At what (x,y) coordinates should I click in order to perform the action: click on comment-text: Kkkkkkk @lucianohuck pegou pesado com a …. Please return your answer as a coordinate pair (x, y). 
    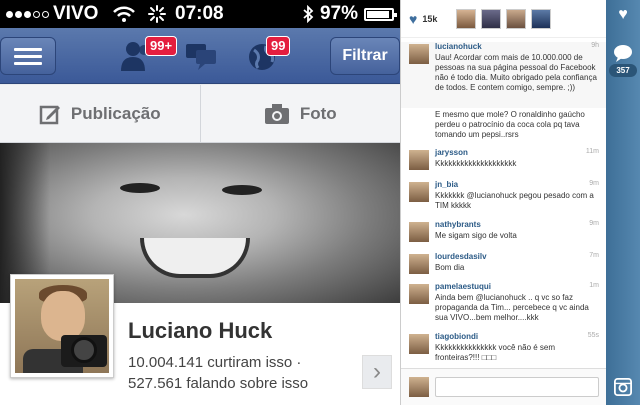
    Looking at the image, I should click on (514, 200).